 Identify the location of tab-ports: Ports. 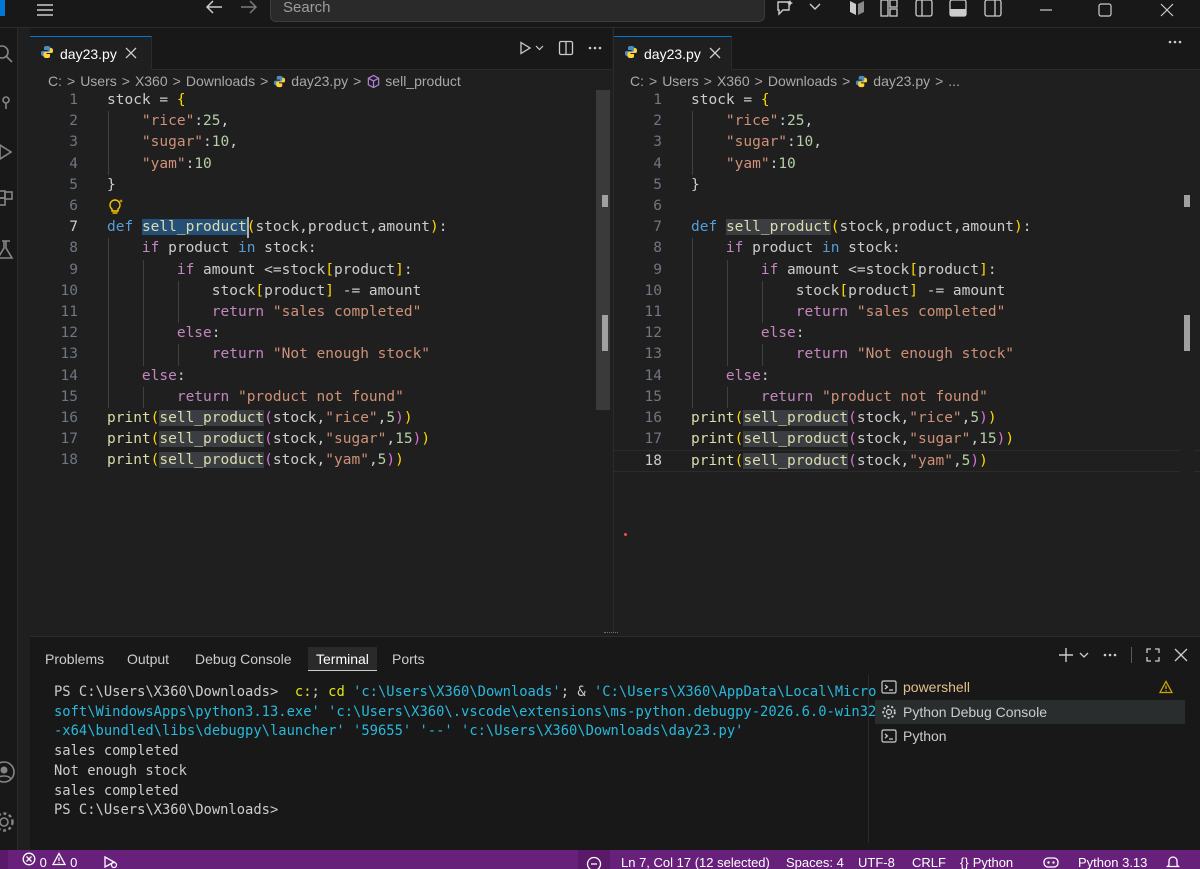
(408, 659).